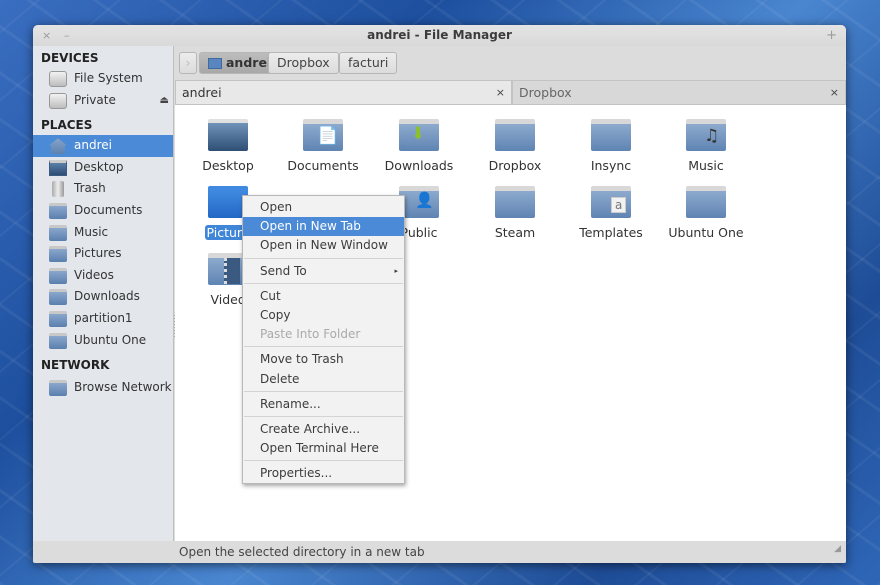  I want to click on file-item-documents: 📄 Documents, so click(323, 146).